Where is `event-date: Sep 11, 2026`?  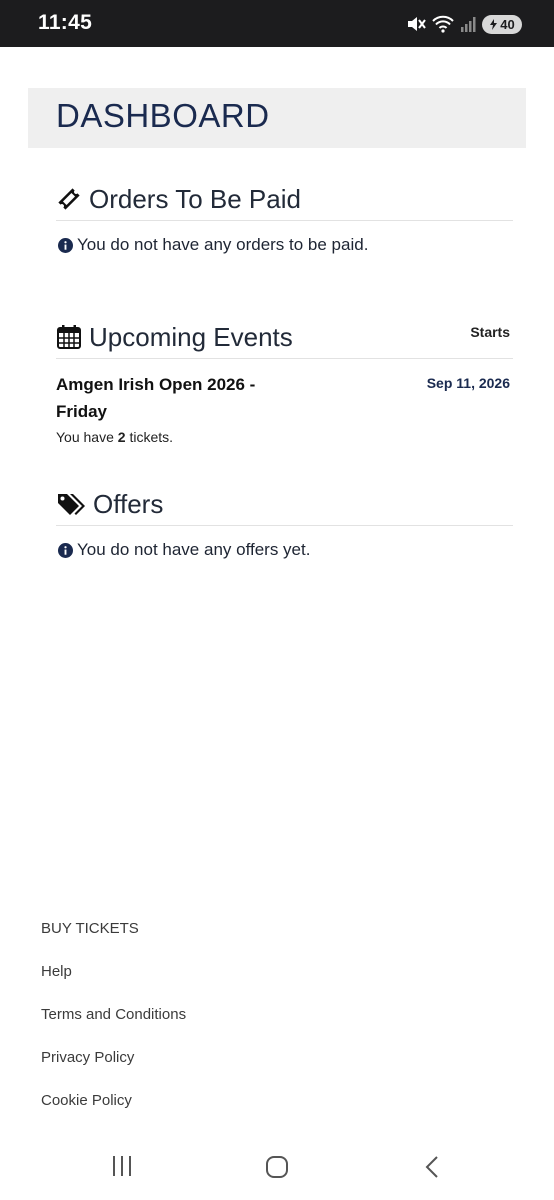
event-date: Sep 11, 2026 is located at coordinates (468, 383).